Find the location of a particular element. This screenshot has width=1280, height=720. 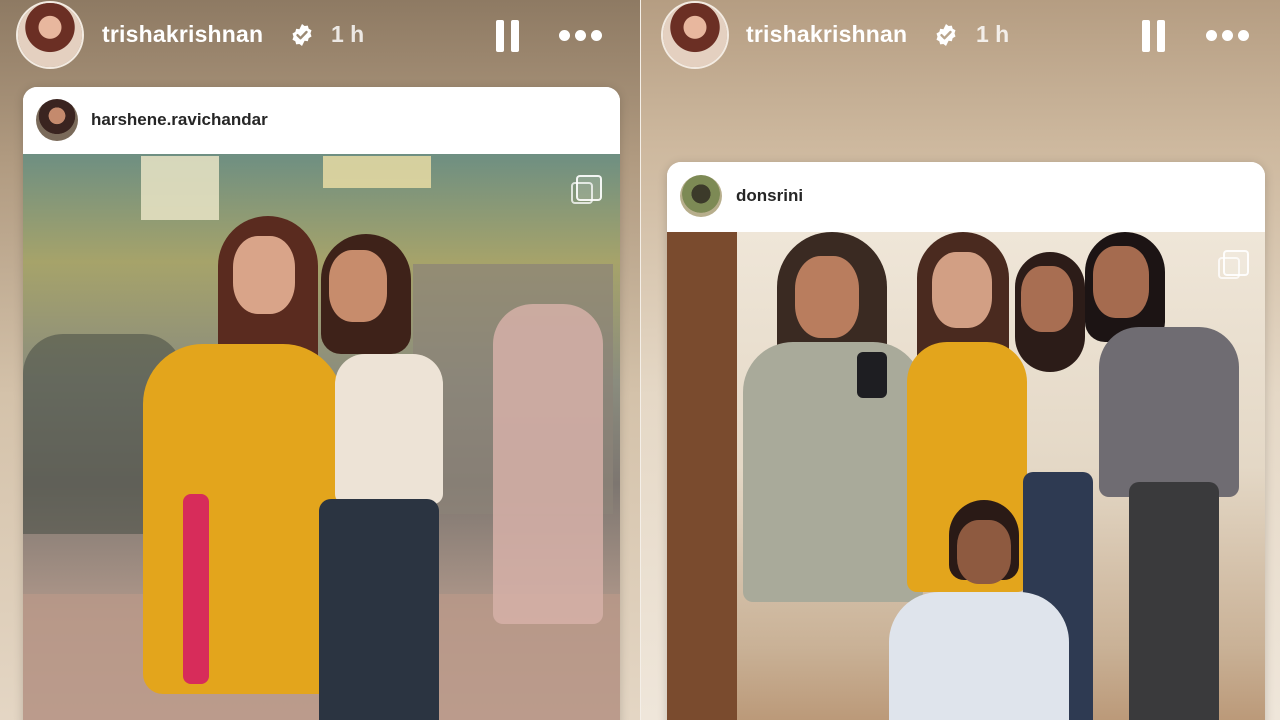

post-header: donsrini is located at coordinates (966, 197).